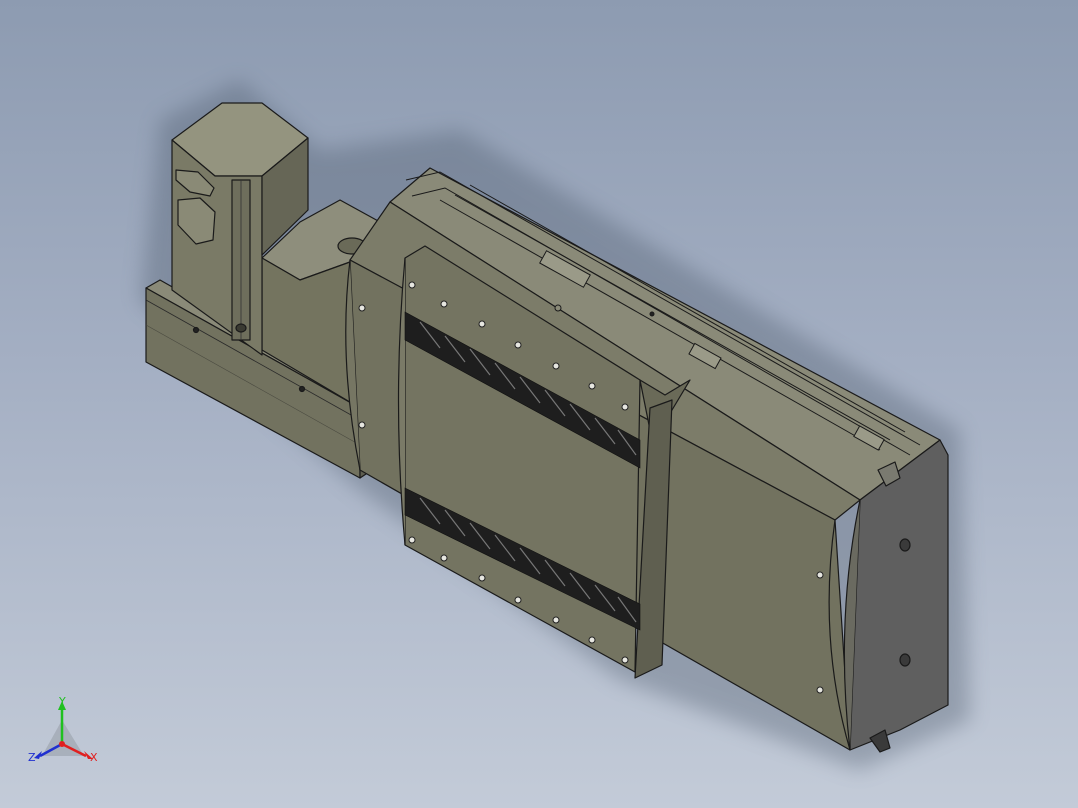 The width and height of the screenshot is (1078, 808). I want to click on x-axis-label: X, so click(94, 757).